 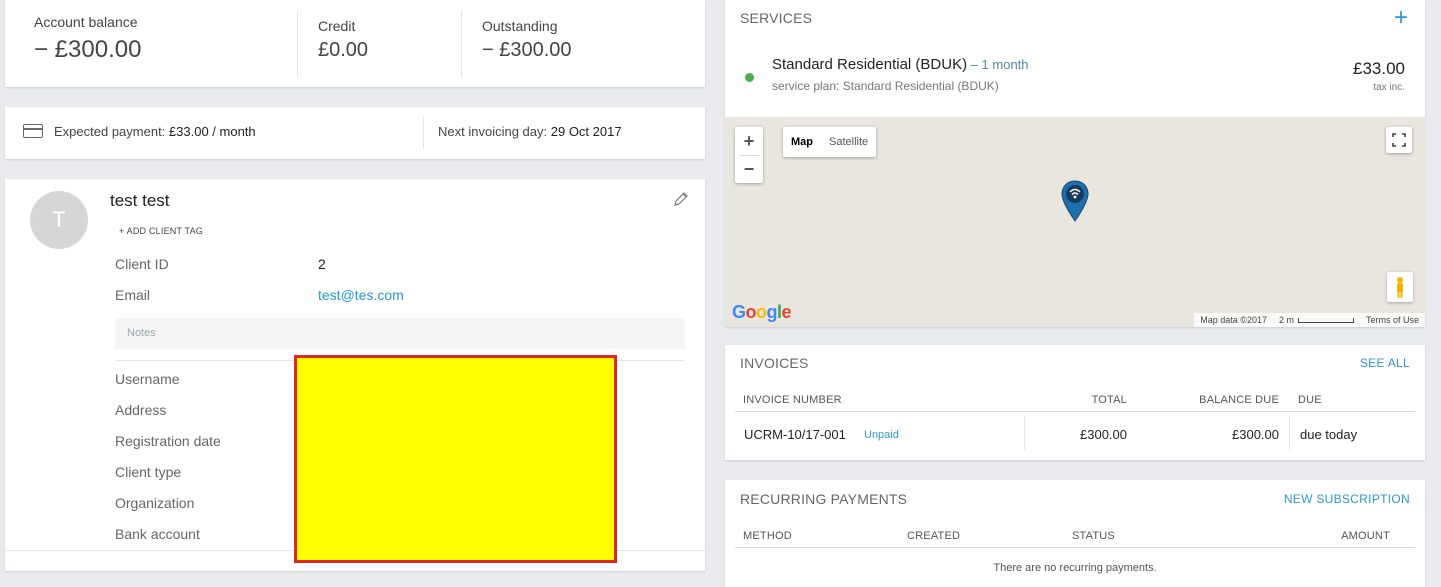 I want to click on client-type-label: Client type, so click(x=148, y=472).